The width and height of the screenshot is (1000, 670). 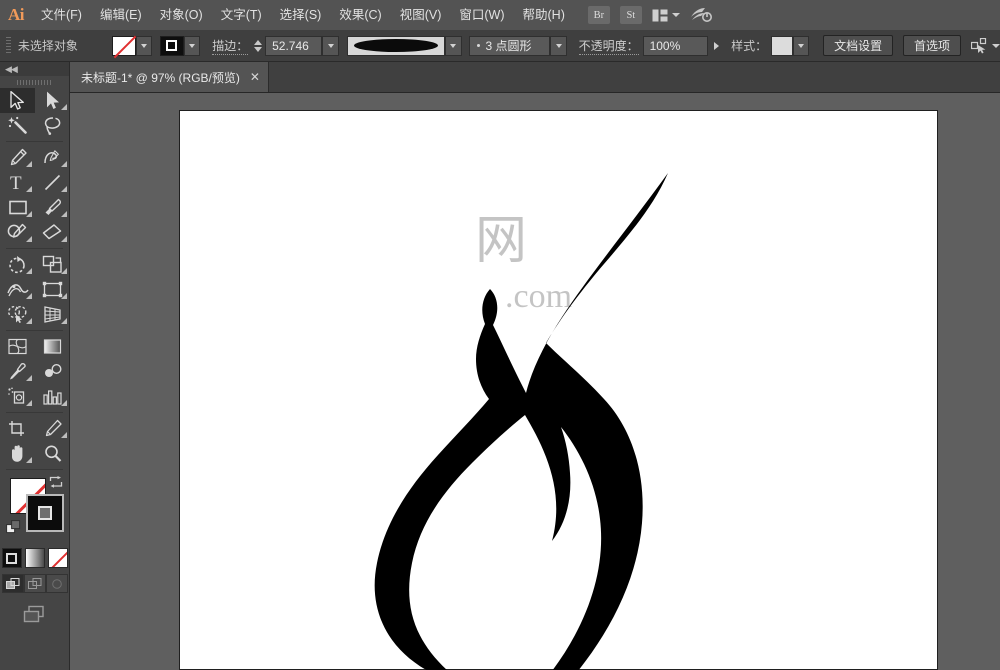 I want to click on tool-scale, so click(x=52, y=264).